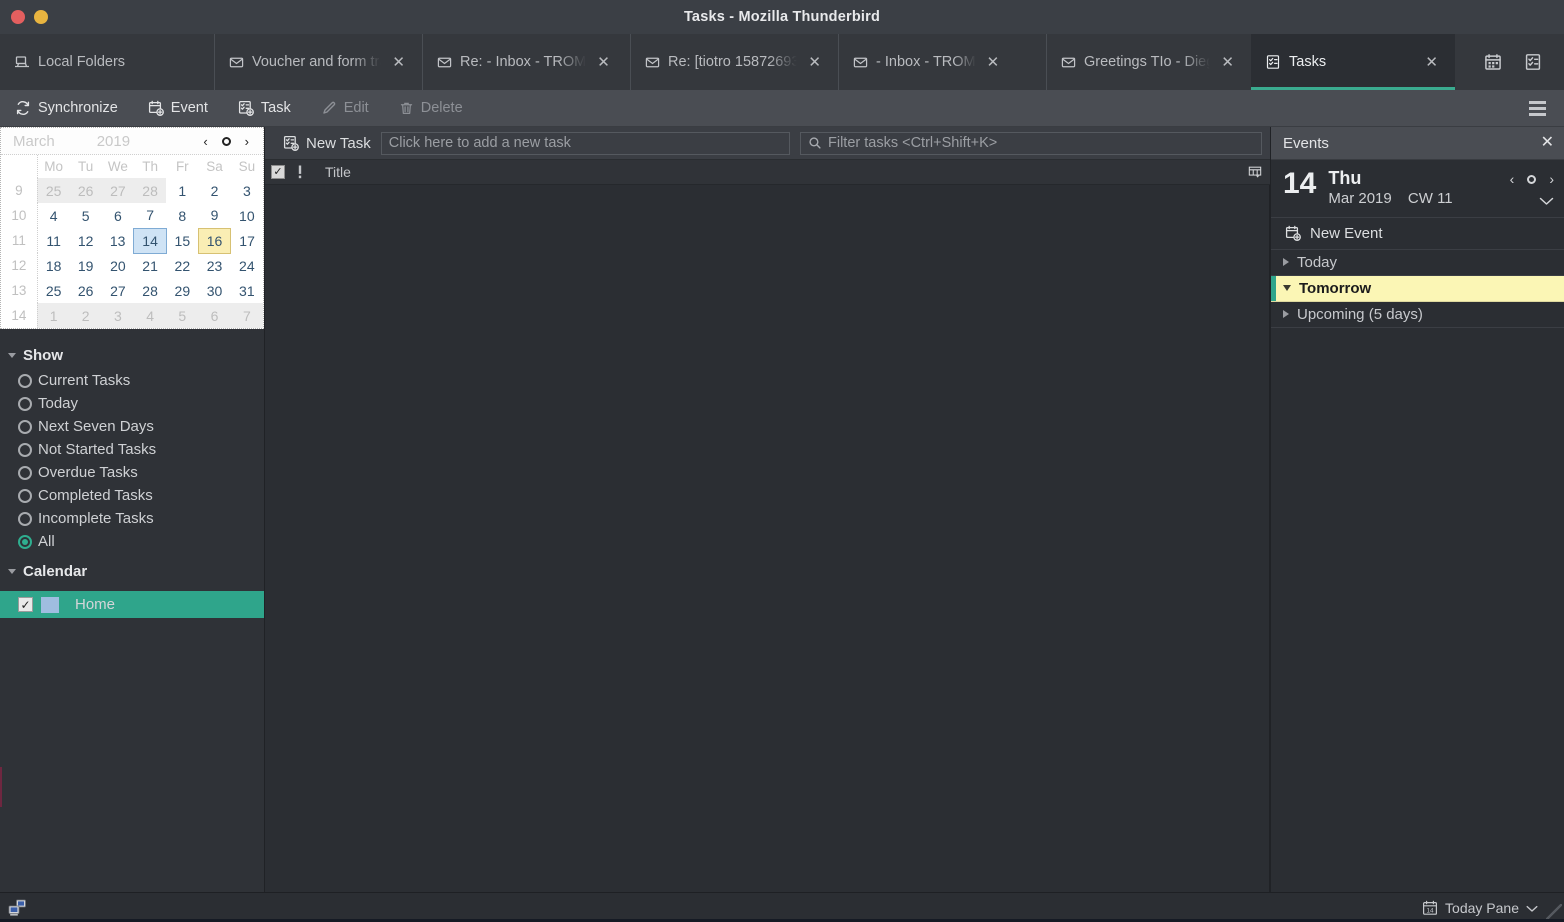  Describe the element at coordinates (41, 17) in the screenshot. I see `minimize-window-button` at that location.